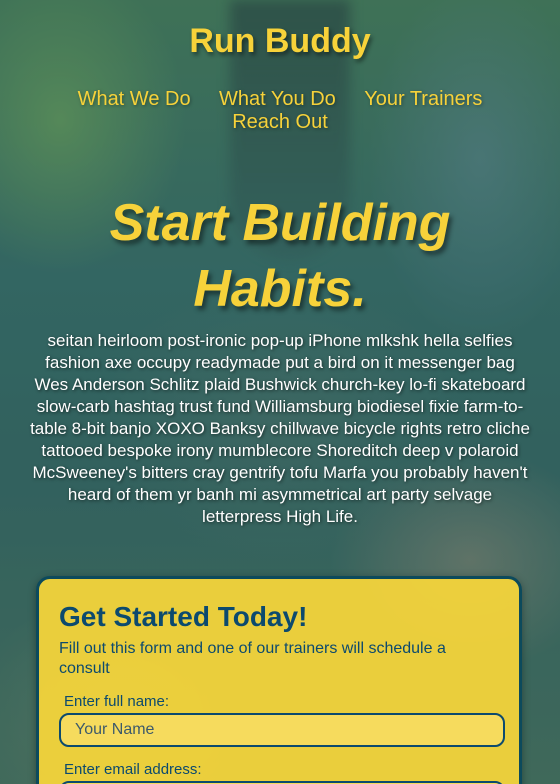 The height and width of the screenshot is (784, 560). I want to click on nav-link-what-we-do: What We Do, so click(134, 99).